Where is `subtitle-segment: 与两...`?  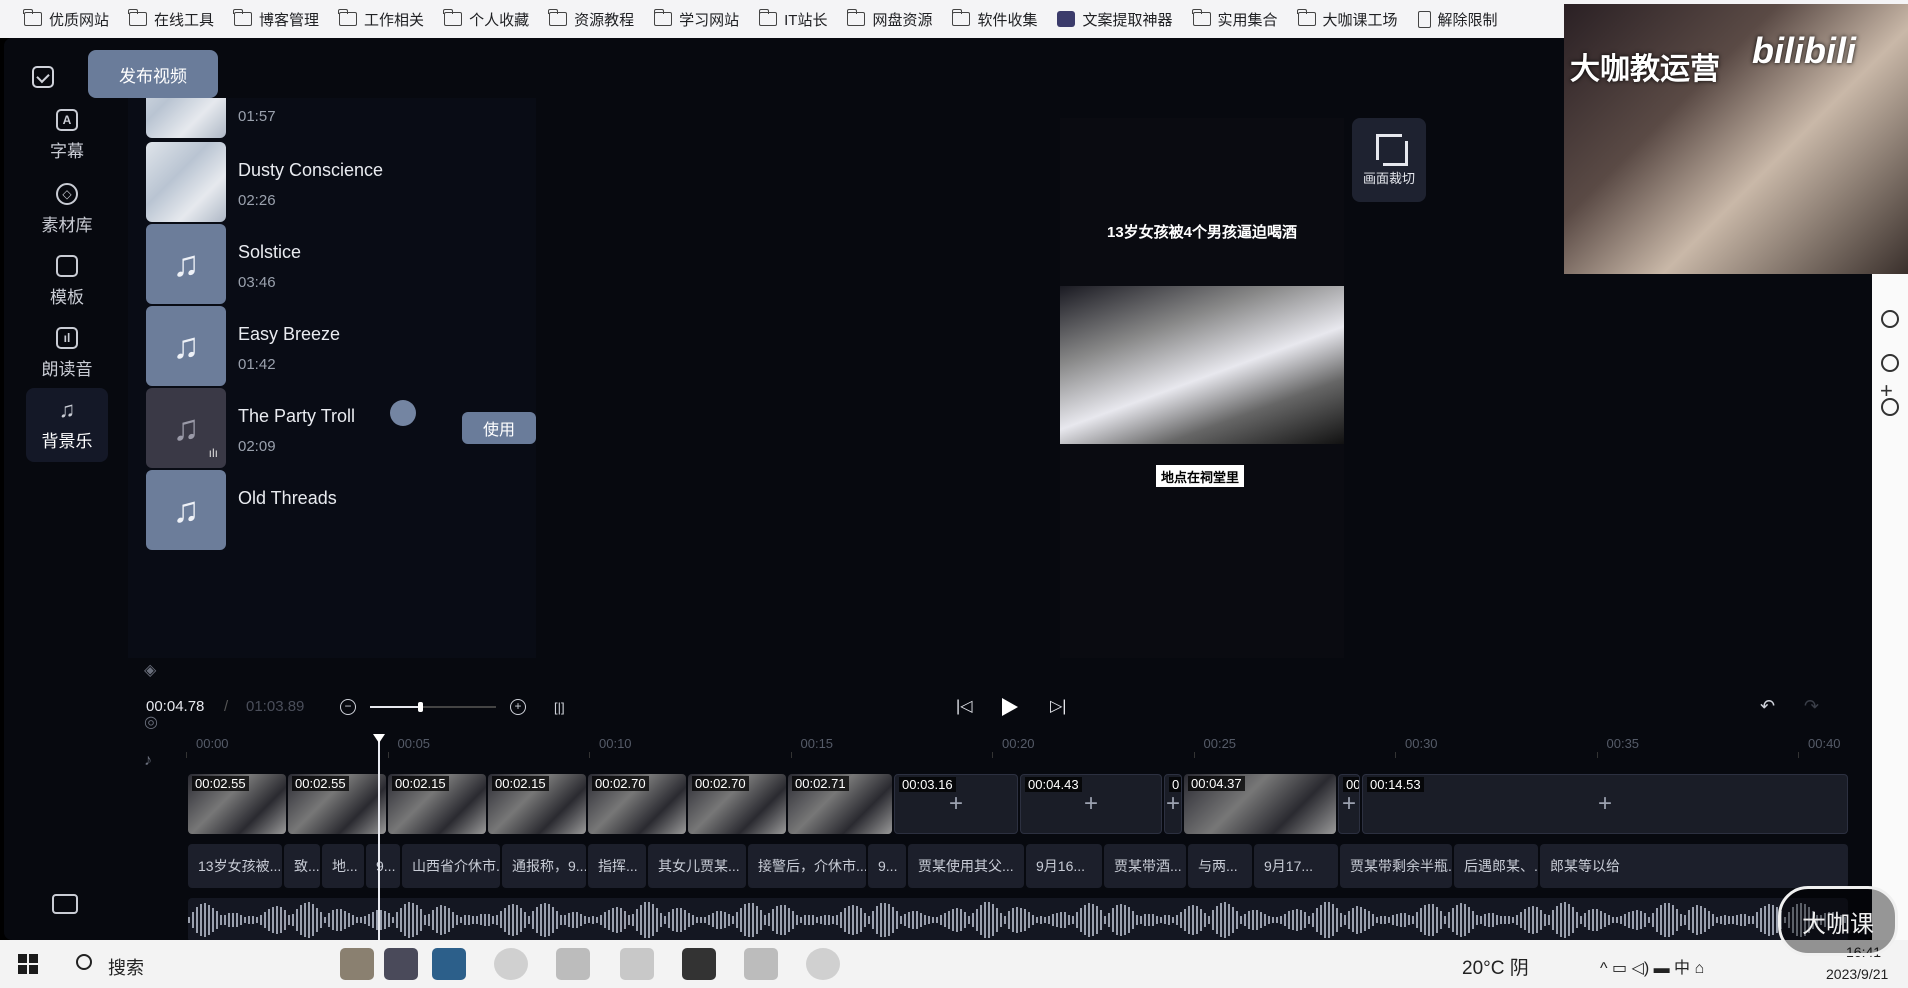
subtitle-segment: 与两... is located at coordinates (1220, 866).